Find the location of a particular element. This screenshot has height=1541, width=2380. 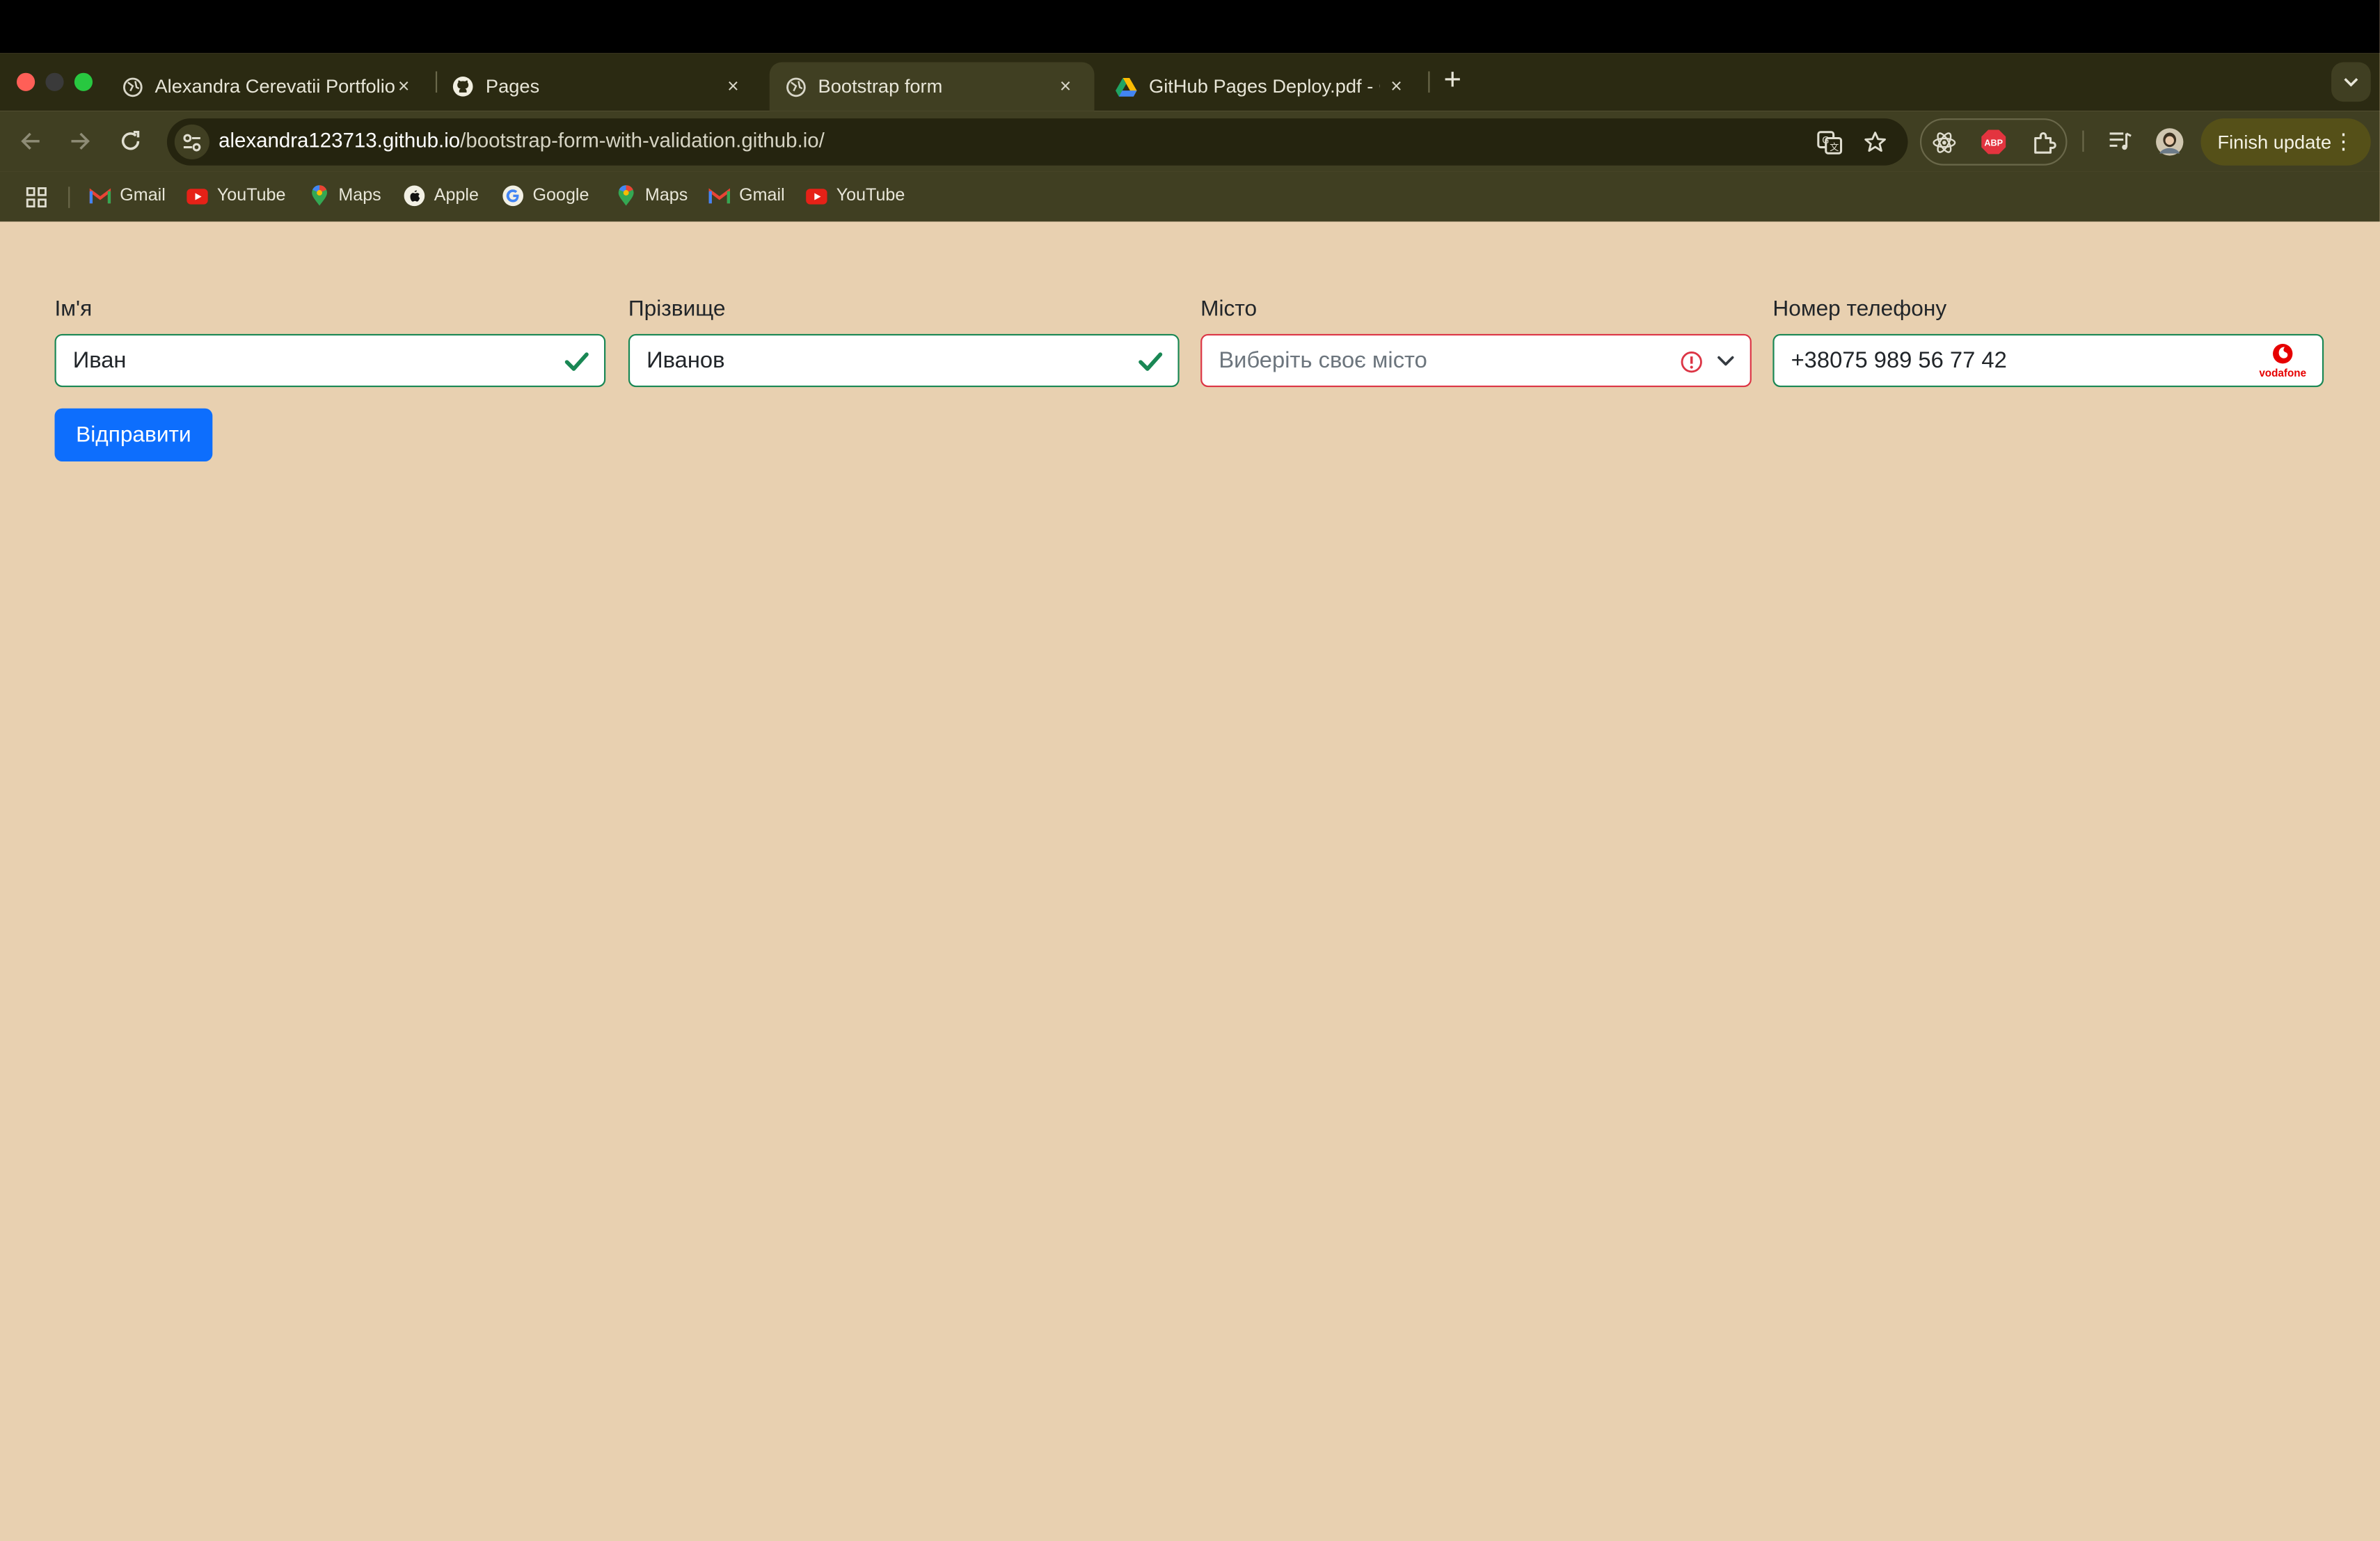

url-host: alexandra123713.github.io is located at coordinates (340, 140).